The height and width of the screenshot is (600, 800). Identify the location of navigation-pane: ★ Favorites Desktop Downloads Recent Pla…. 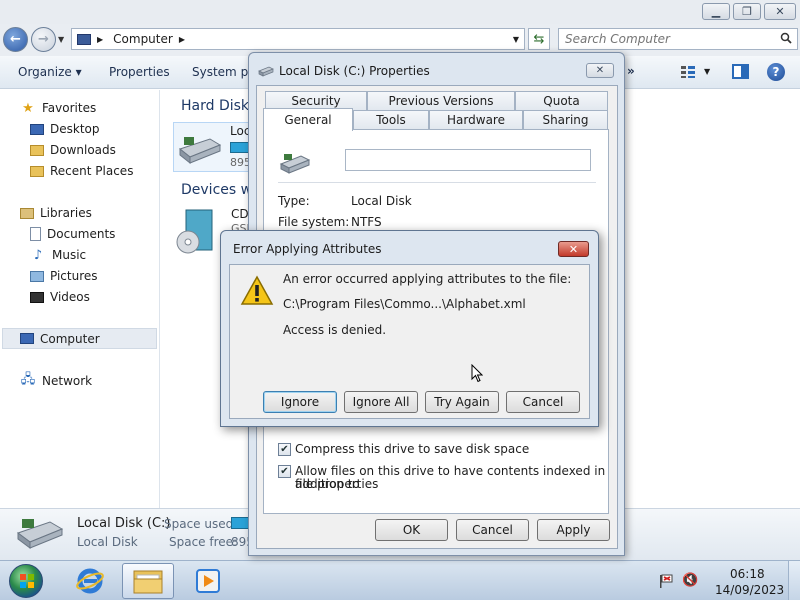
(80, 299).